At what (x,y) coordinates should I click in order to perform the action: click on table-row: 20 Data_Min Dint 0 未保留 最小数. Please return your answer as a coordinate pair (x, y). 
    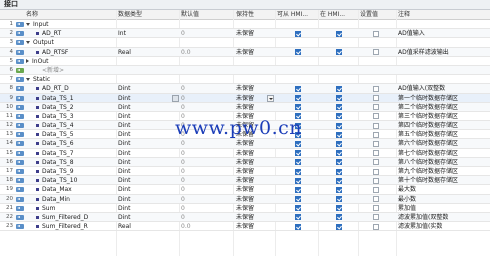
    Looking at the image, I should click on (245, 199).